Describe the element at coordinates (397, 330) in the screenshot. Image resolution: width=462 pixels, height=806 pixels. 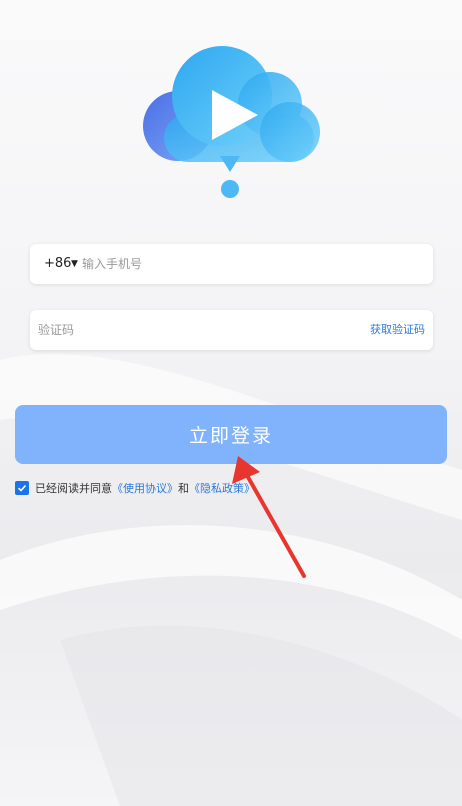
I see `get-code-button: 获取验证码` at that location.